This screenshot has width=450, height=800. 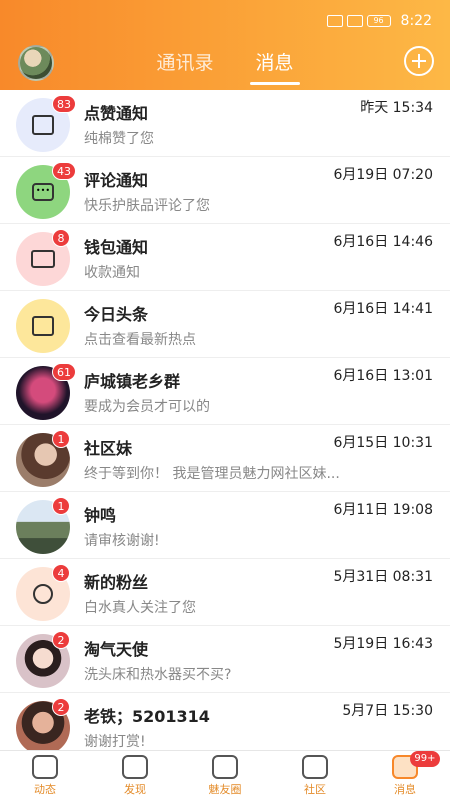 I want to click on nav-label: 社区, so click(x=315, y=789).